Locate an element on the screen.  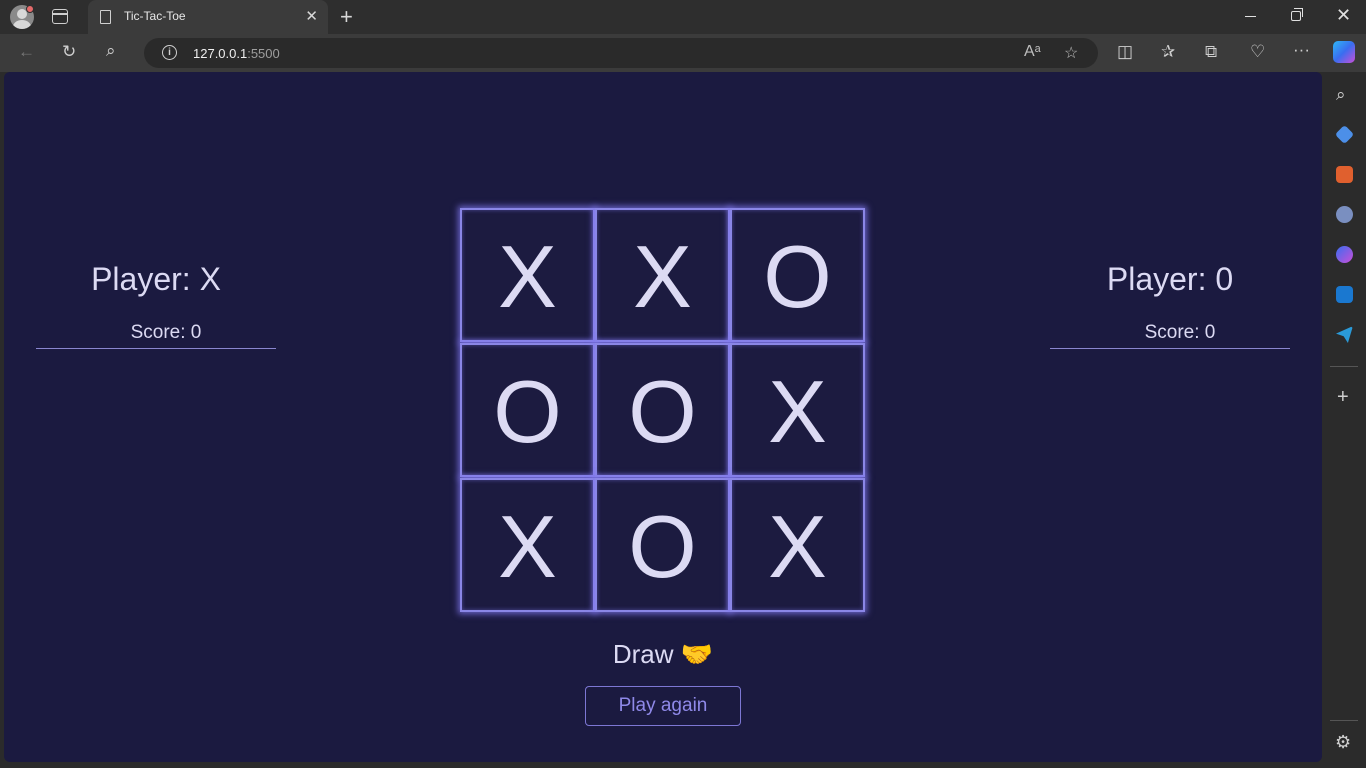
restore-icon is located at coordinates (1297, 14).